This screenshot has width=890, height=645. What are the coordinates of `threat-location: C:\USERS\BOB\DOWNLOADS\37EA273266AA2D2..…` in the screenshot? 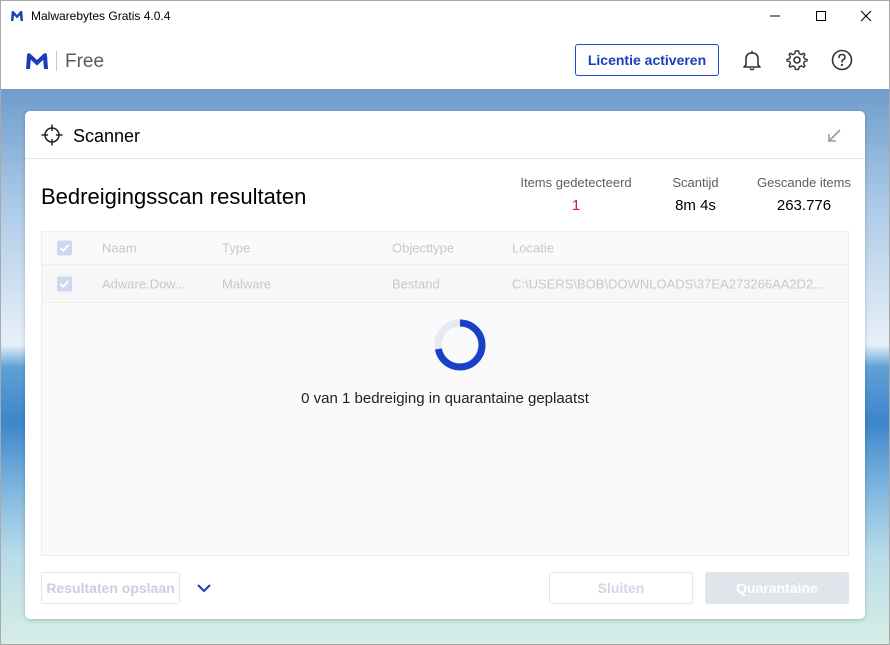 It's located at (668, 283).